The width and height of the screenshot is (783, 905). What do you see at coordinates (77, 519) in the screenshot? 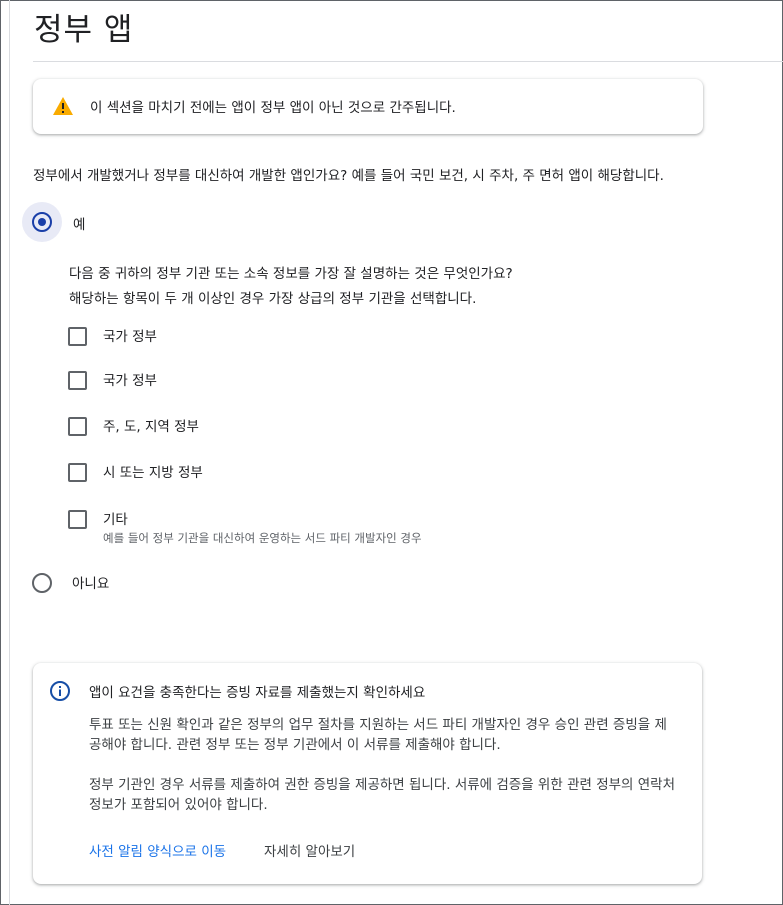
I see `checkbox-other` at bounding box center [77, 519].